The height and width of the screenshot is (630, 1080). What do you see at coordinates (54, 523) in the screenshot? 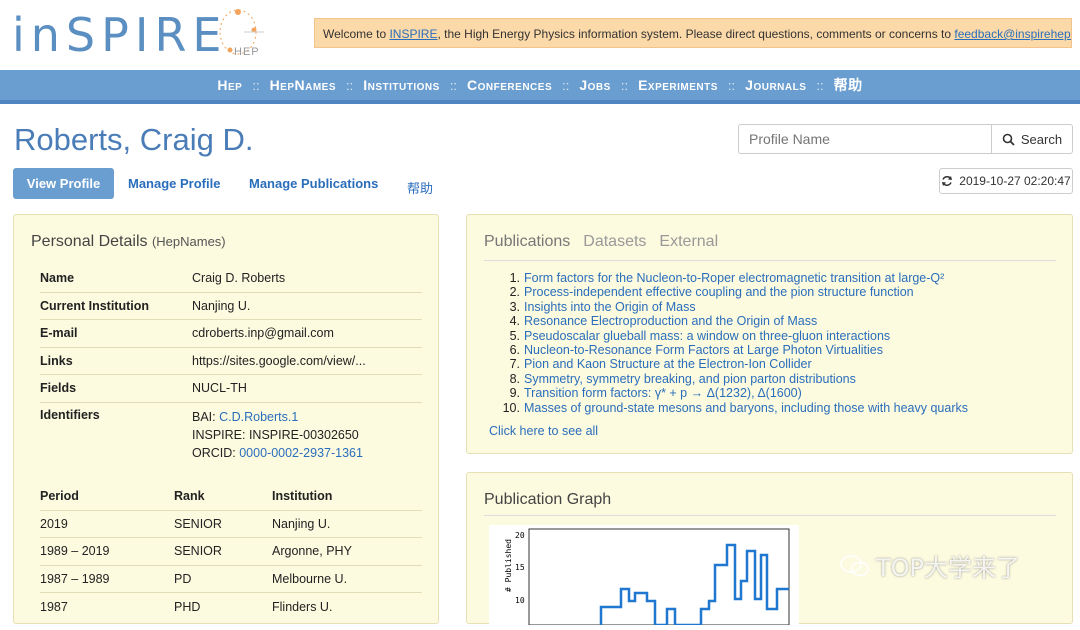
I see `period-cell: 2019` at bounding box center [54, 523].